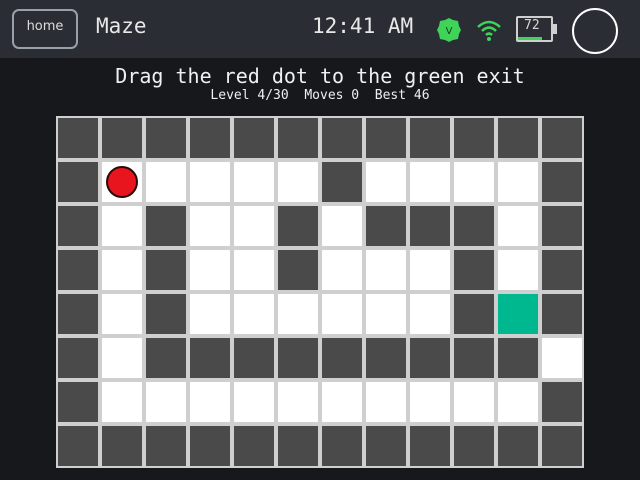 The width and height of the screenshot is (640, 480). I want to click on circle-button, so click(595, 31).